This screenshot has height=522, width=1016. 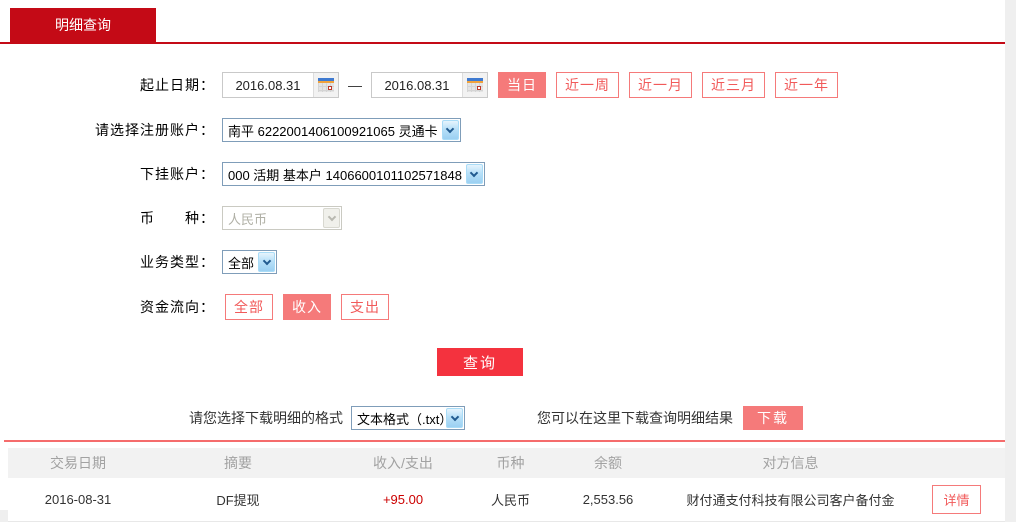 I want to click on download-row: 请您选择下载明细的格式 文本格式（.txt） 您可以在这里下载查询明细结果 下载, so click(x=502, y=418).